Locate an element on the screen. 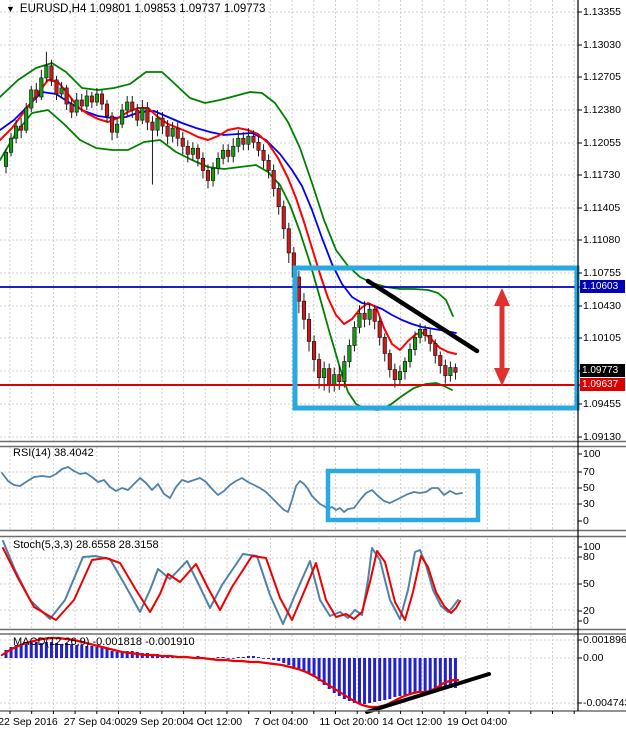 This screenshot has width=626, height=735. price-tick-label: 1.10755 is located at coordinates (602, 273).